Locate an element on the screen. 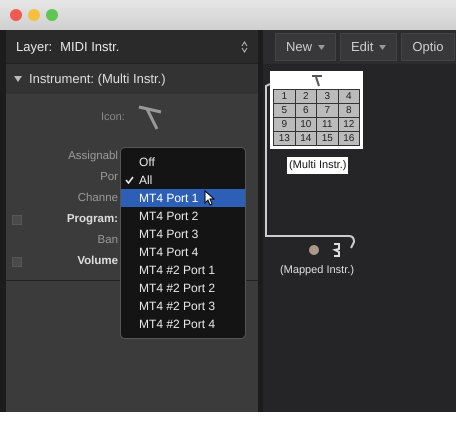 This screenshot has height=421, width=456. menu-item: MT4 Port 2 is located at coordinates (183, 216).